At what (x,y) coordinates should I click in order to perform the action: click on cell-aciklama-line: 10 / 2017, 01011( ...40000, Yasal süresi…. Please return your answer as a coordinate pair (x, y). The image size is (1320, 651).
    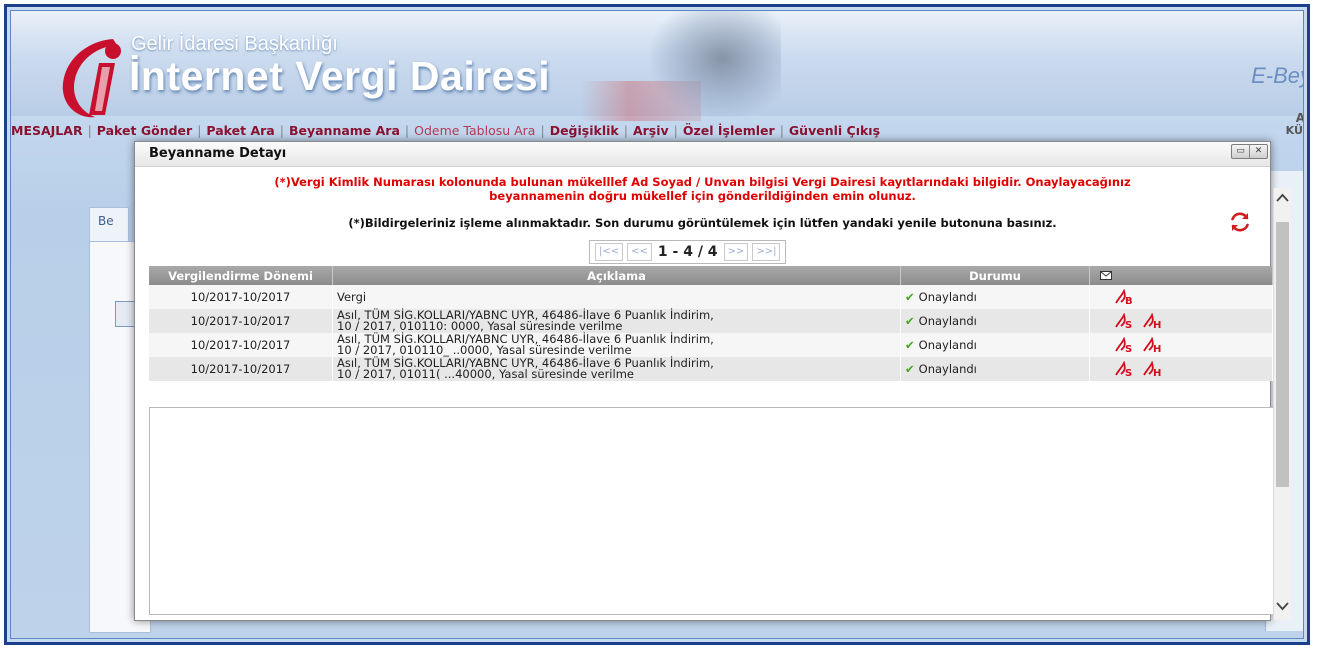
    Looking at the image, I should click on (485, 374).